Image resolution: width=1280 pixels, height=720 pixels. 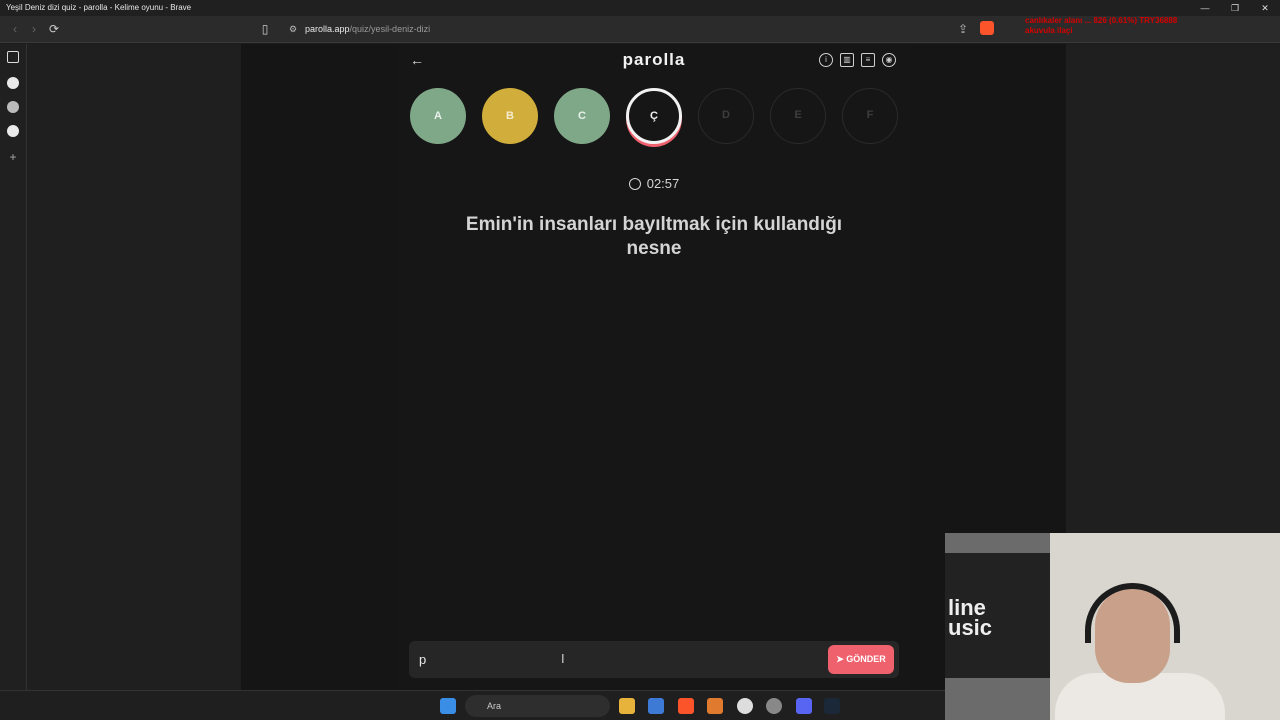 What do you see at coordinates (422, 659) in the screenshot?
I see `answer-input: p` at bounding box center [422, 659].